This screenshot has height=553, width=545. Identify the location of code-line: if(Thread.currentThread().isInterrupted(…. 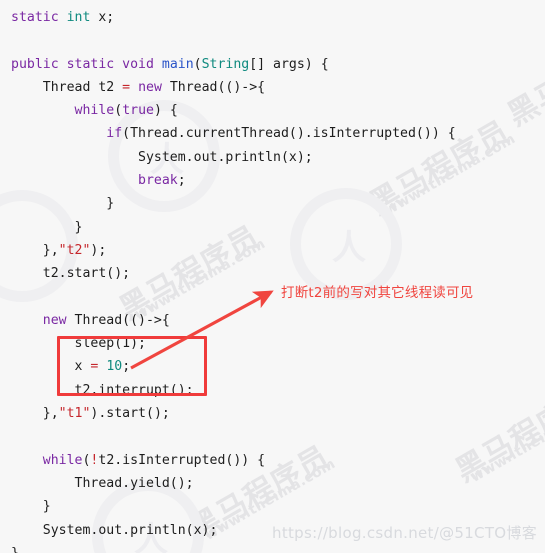
(272, 133).